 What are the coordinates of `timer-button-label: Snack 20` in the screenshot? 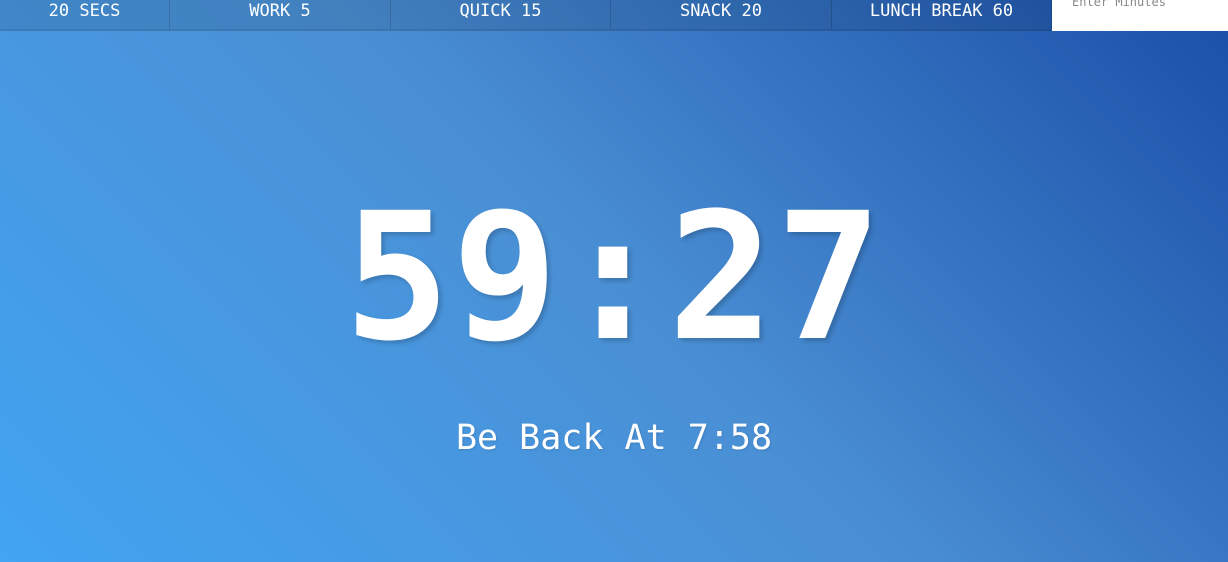 It's located at (721, 10).